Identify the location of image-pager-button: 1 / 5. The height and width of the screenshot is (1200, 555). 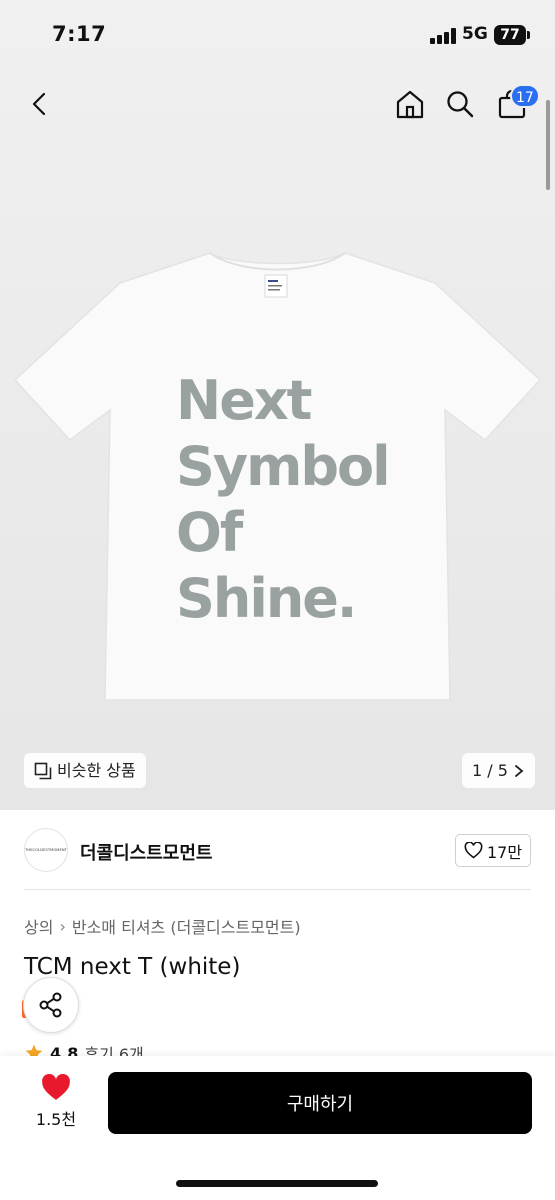
(498, 770).